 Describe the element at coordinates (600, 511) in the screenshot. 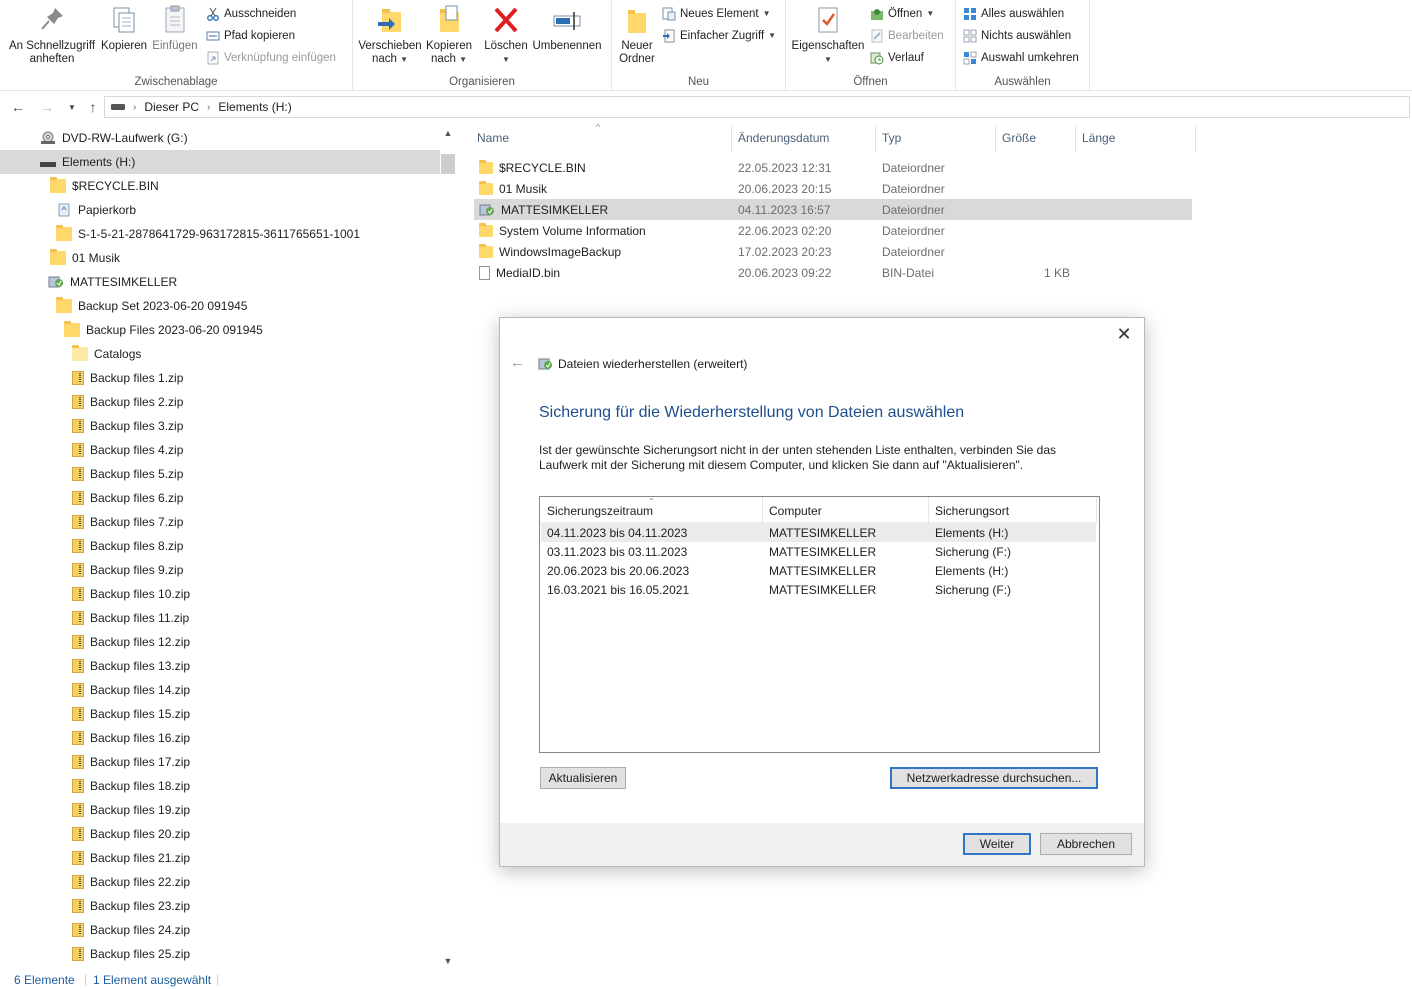

I see `column-backup-period: Sicherungszeitraum` at that location.